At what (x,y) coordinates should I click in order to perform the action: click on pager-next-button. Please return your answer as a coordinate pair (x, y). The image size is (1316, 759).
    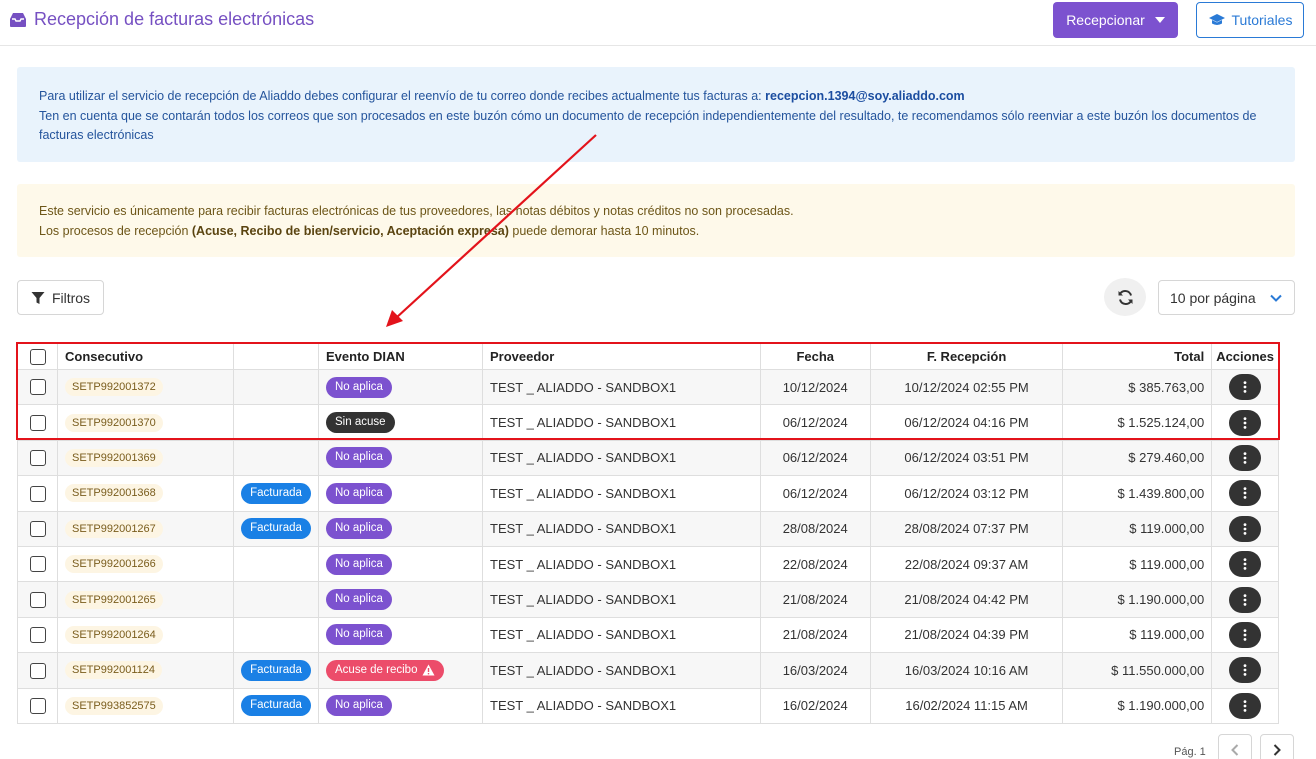
    Looking at the image, I should click on (1277, 746).